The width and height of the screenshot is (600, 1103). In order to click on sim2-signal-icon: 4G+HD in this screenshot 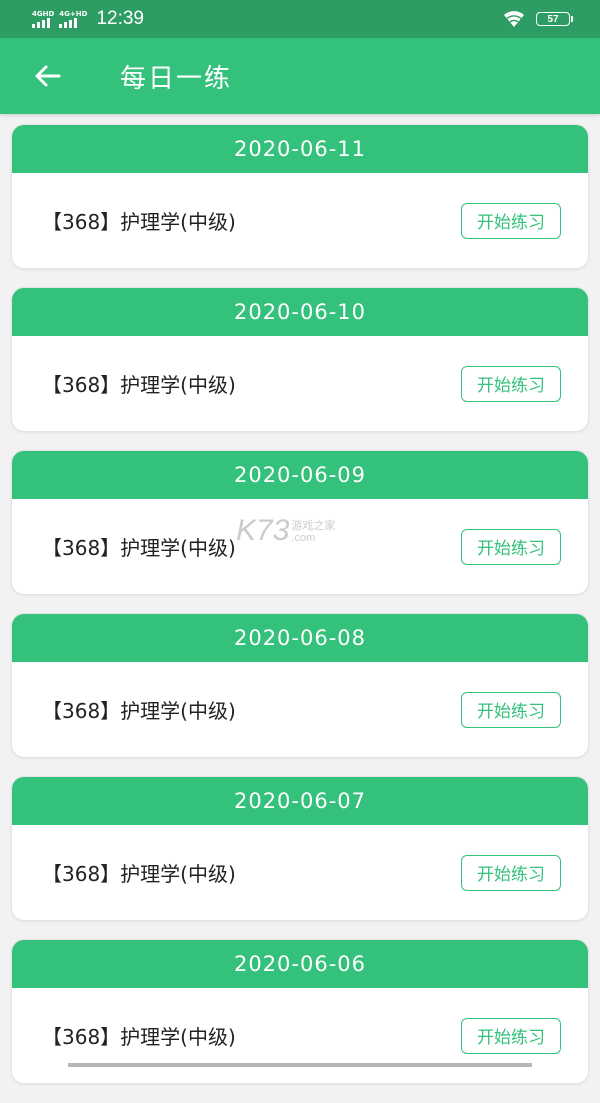, I will do `click(73, 19)`.